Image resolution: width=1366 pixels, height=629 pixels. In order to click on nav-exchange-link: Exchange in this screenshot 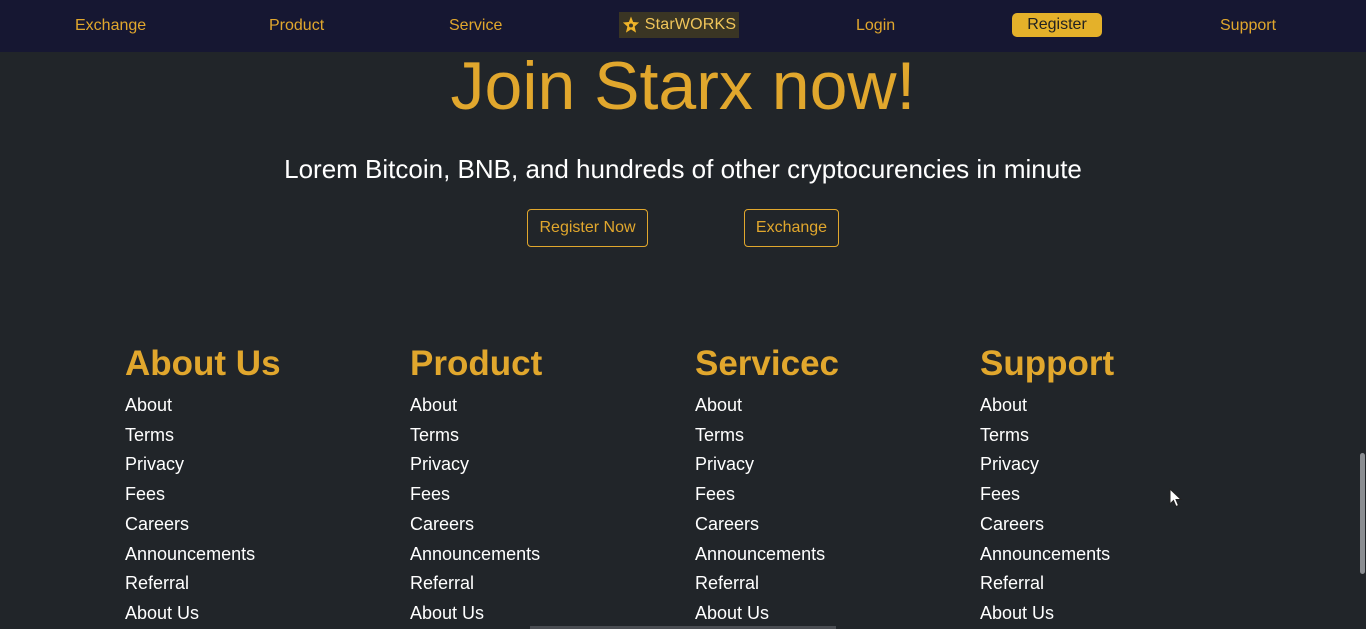, I will do `click(110, 26)`.